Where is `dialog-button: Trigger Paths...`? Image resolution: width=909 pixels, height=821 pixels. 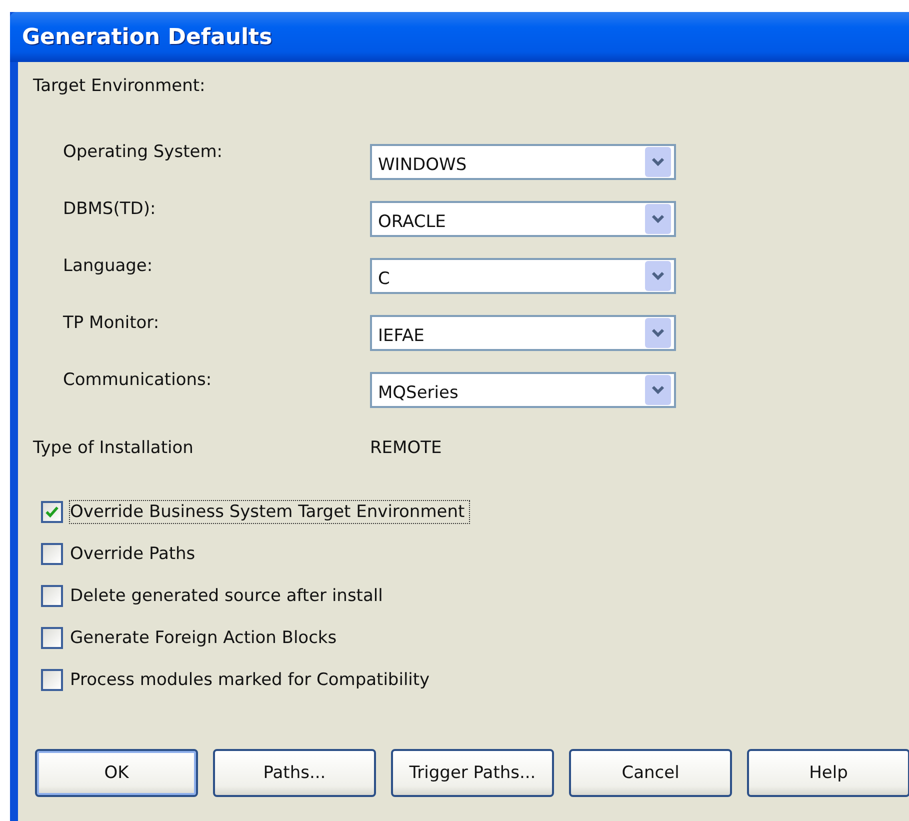 dialog-button: Trigger Paths... is located at coordinates (472, 773).